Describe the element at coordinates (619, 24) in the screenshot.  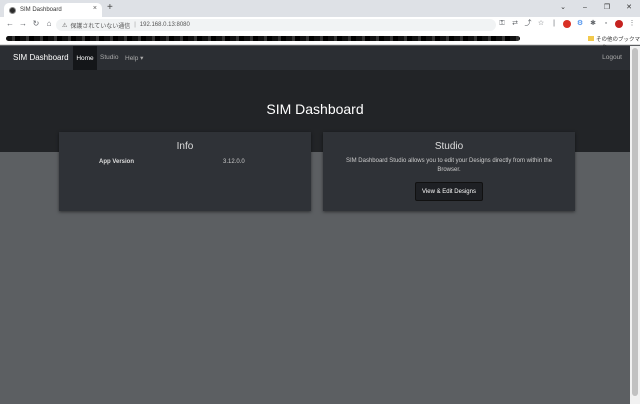
I see `profile-avatar-icon` at that location.